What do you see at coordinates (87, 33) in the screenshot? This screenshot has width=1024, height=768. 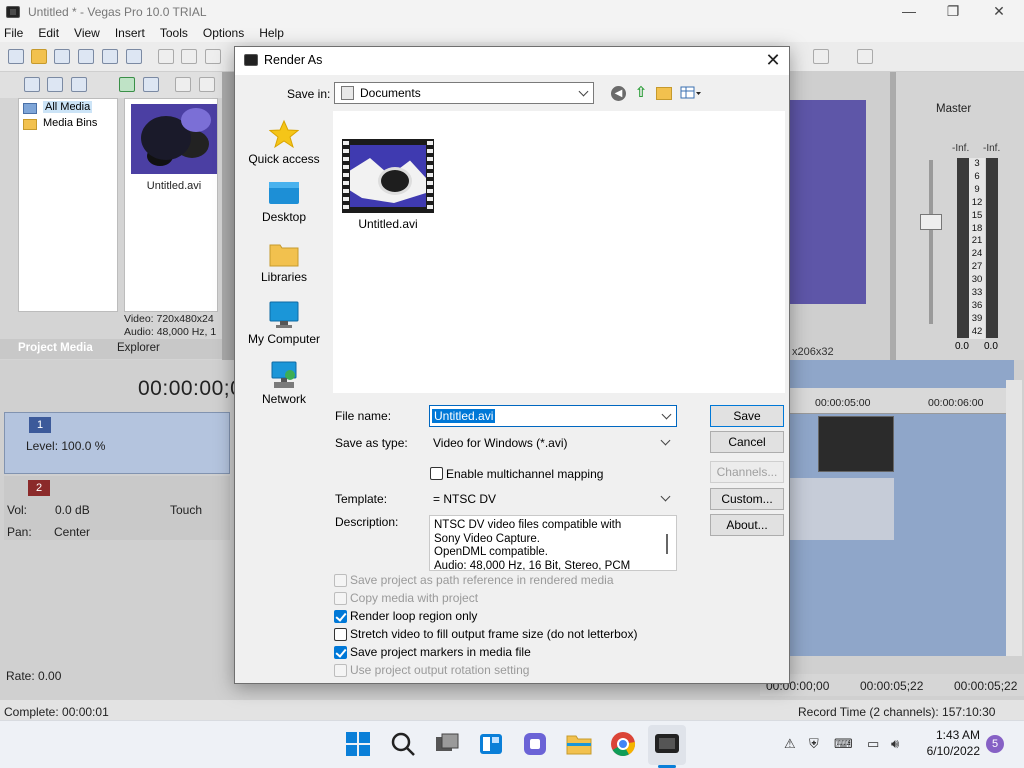 I see `menu-view: View` at bounding box center [87, 33].